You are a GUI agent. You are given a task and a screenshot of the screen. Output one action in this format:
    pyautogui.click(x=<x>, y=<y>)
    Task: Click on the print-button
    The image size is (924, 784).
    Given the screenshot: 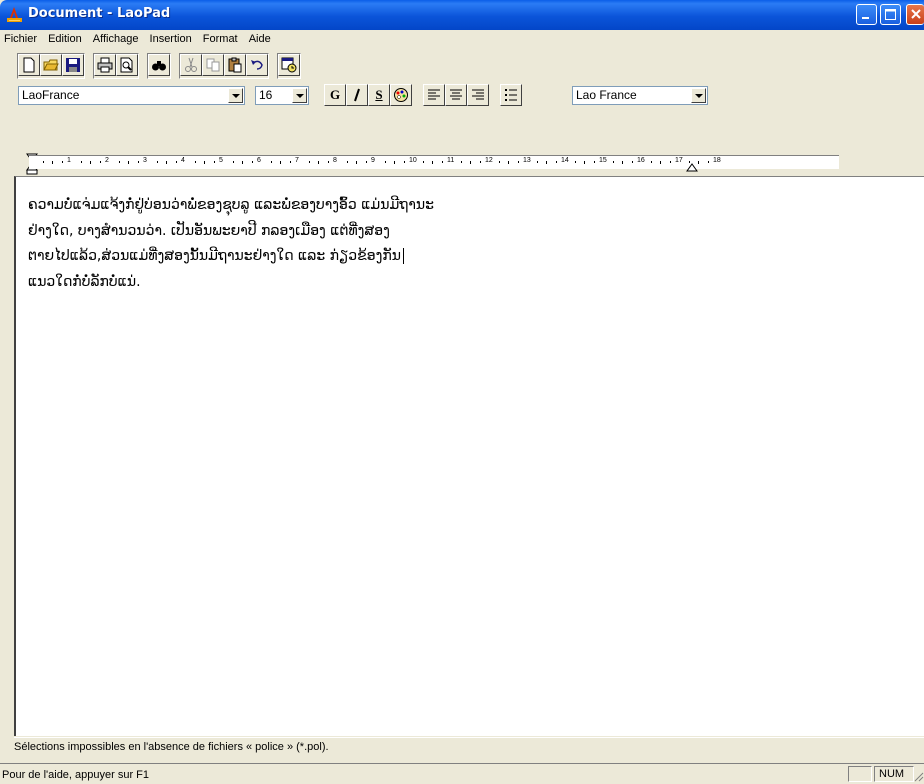 What is the action you would take?
    pyautogui.click(x=105, y=65)
    